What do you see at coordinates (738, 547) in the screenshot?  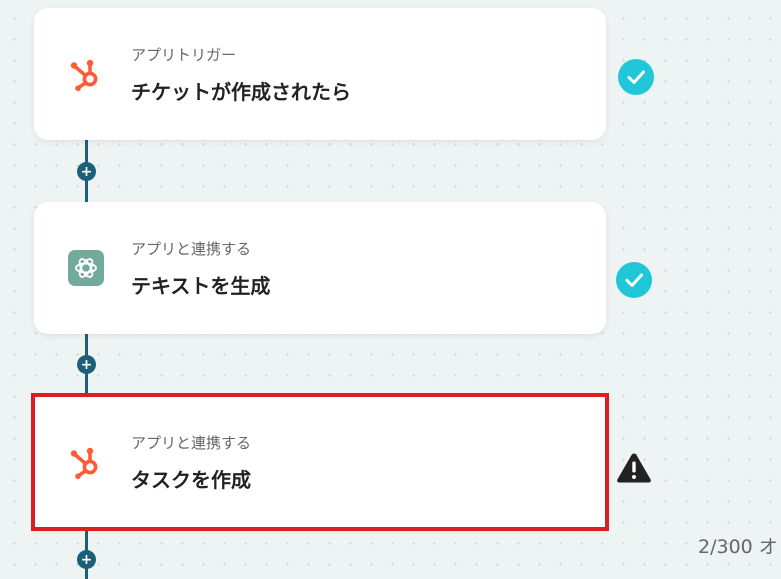 I see `operation-count: 2/300 オ` at bounding box center [738, 547].